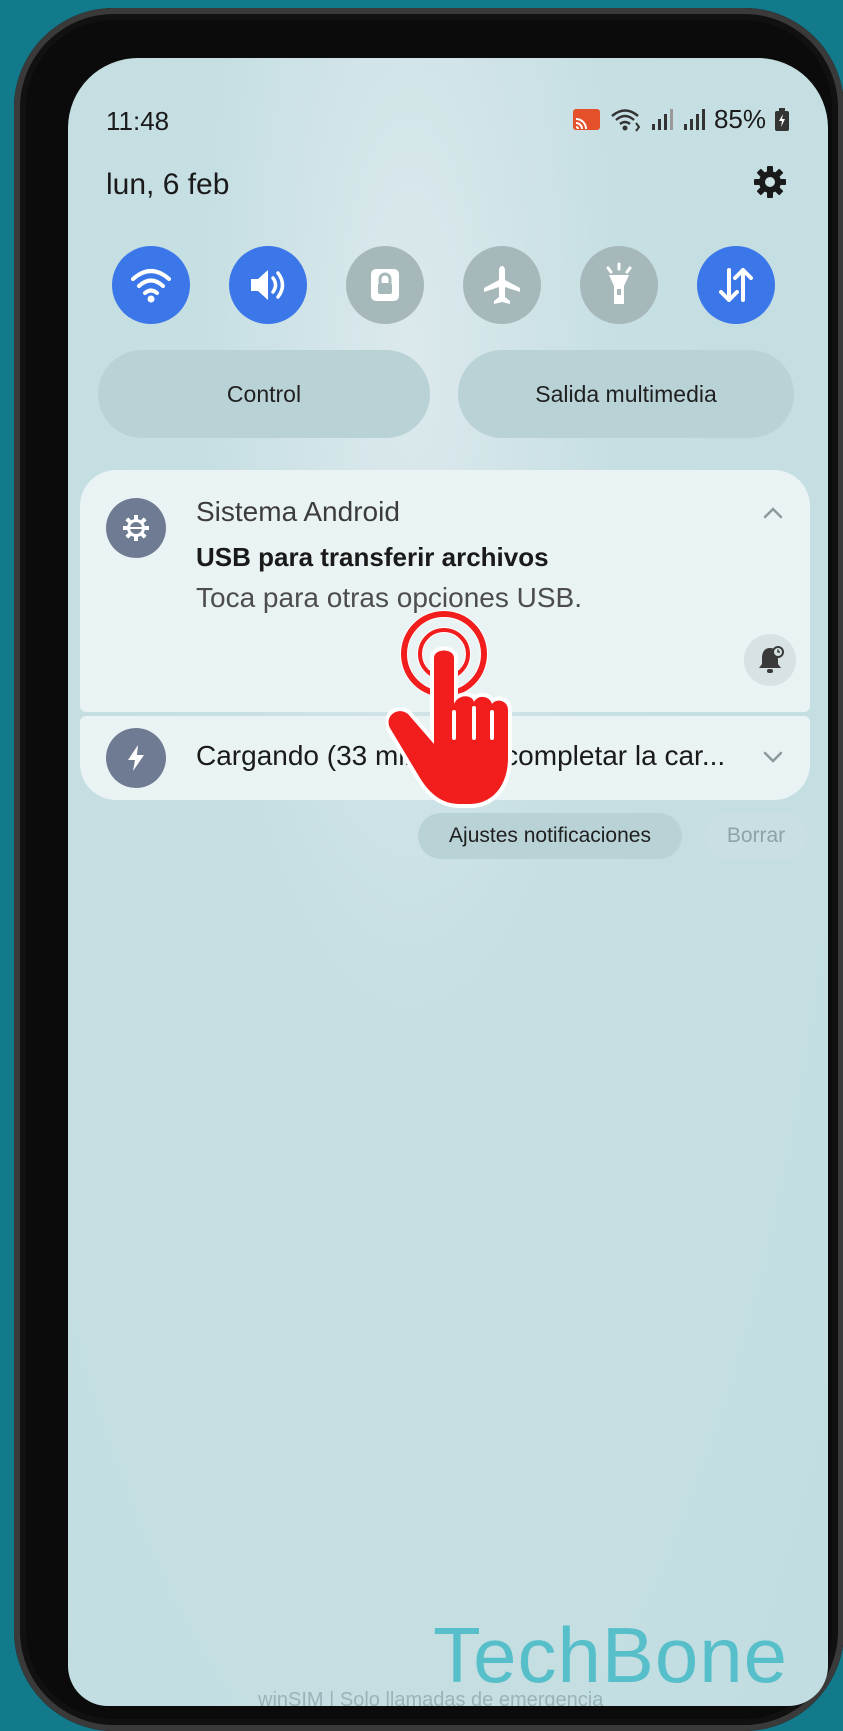  I want to click on data-transfer-icon, so click(736, 285).